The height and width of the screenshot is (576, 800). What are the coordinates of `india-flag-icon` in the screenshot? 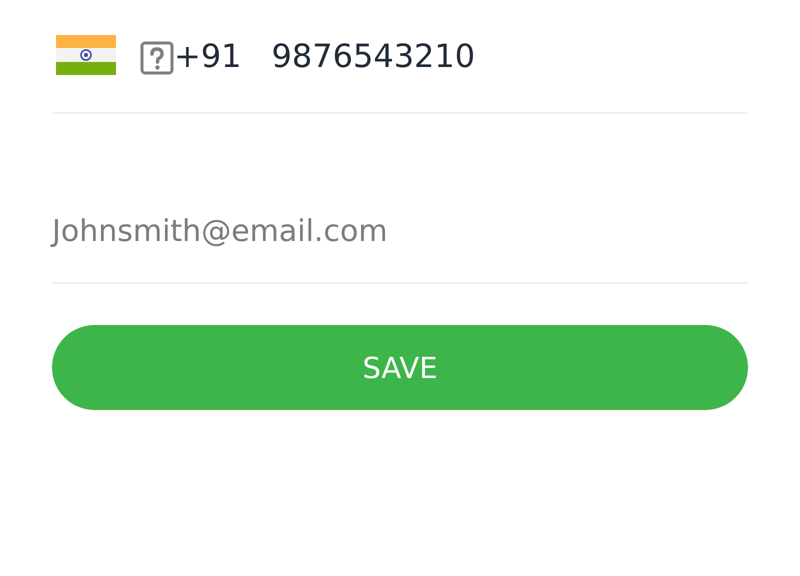 It's located at (86, 55).